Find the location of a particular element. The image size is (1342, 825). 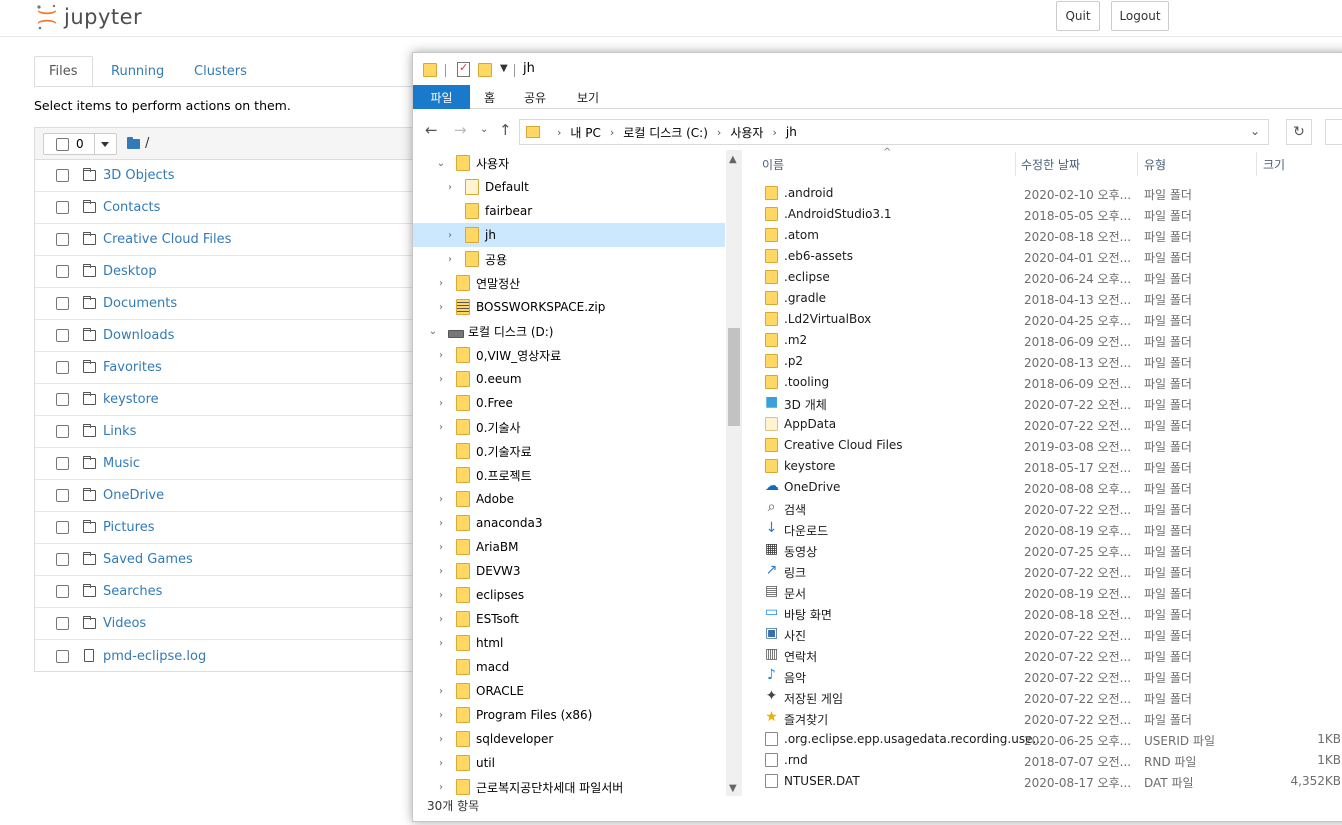

caret-down-icon is located at coordinates (105, 144).